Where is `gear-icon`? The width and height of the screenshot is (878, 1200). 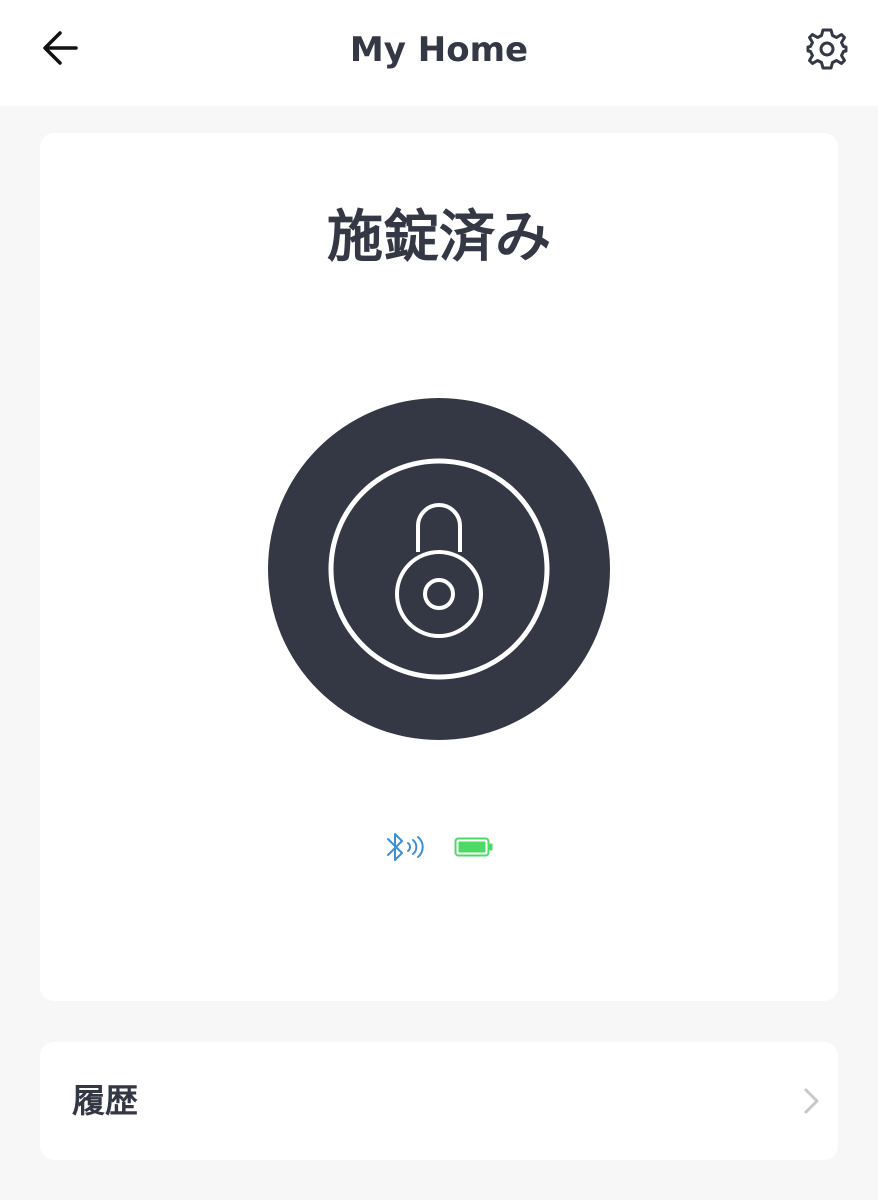
gear-icon is located at coordinates (827, 49).